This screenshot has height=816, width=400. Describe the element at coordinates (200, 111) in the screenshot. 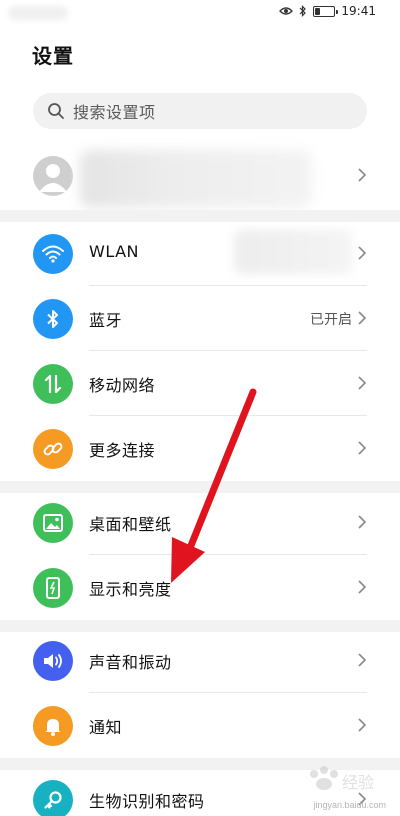

I see `search-input: 搜索设置项` at that location.